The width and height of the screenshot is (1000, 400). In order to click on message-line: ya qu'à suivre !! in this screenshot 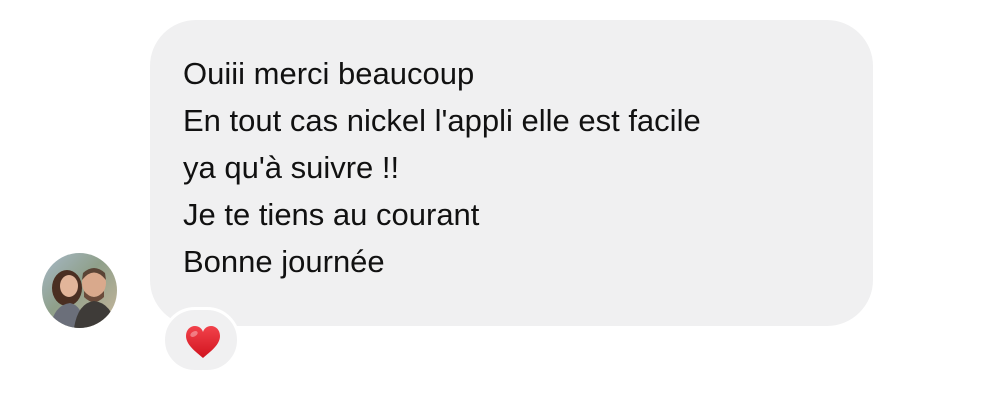, I will do `click(291, 167)`.